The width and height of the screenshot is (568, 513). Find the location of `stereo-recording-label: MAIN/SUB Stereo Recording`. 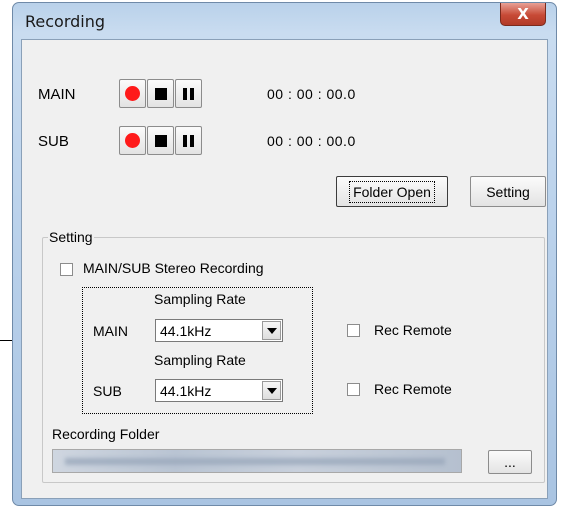

stereo-recording-label: MAIN/SUB Stereo Recording is located at coordinates (173, 268).